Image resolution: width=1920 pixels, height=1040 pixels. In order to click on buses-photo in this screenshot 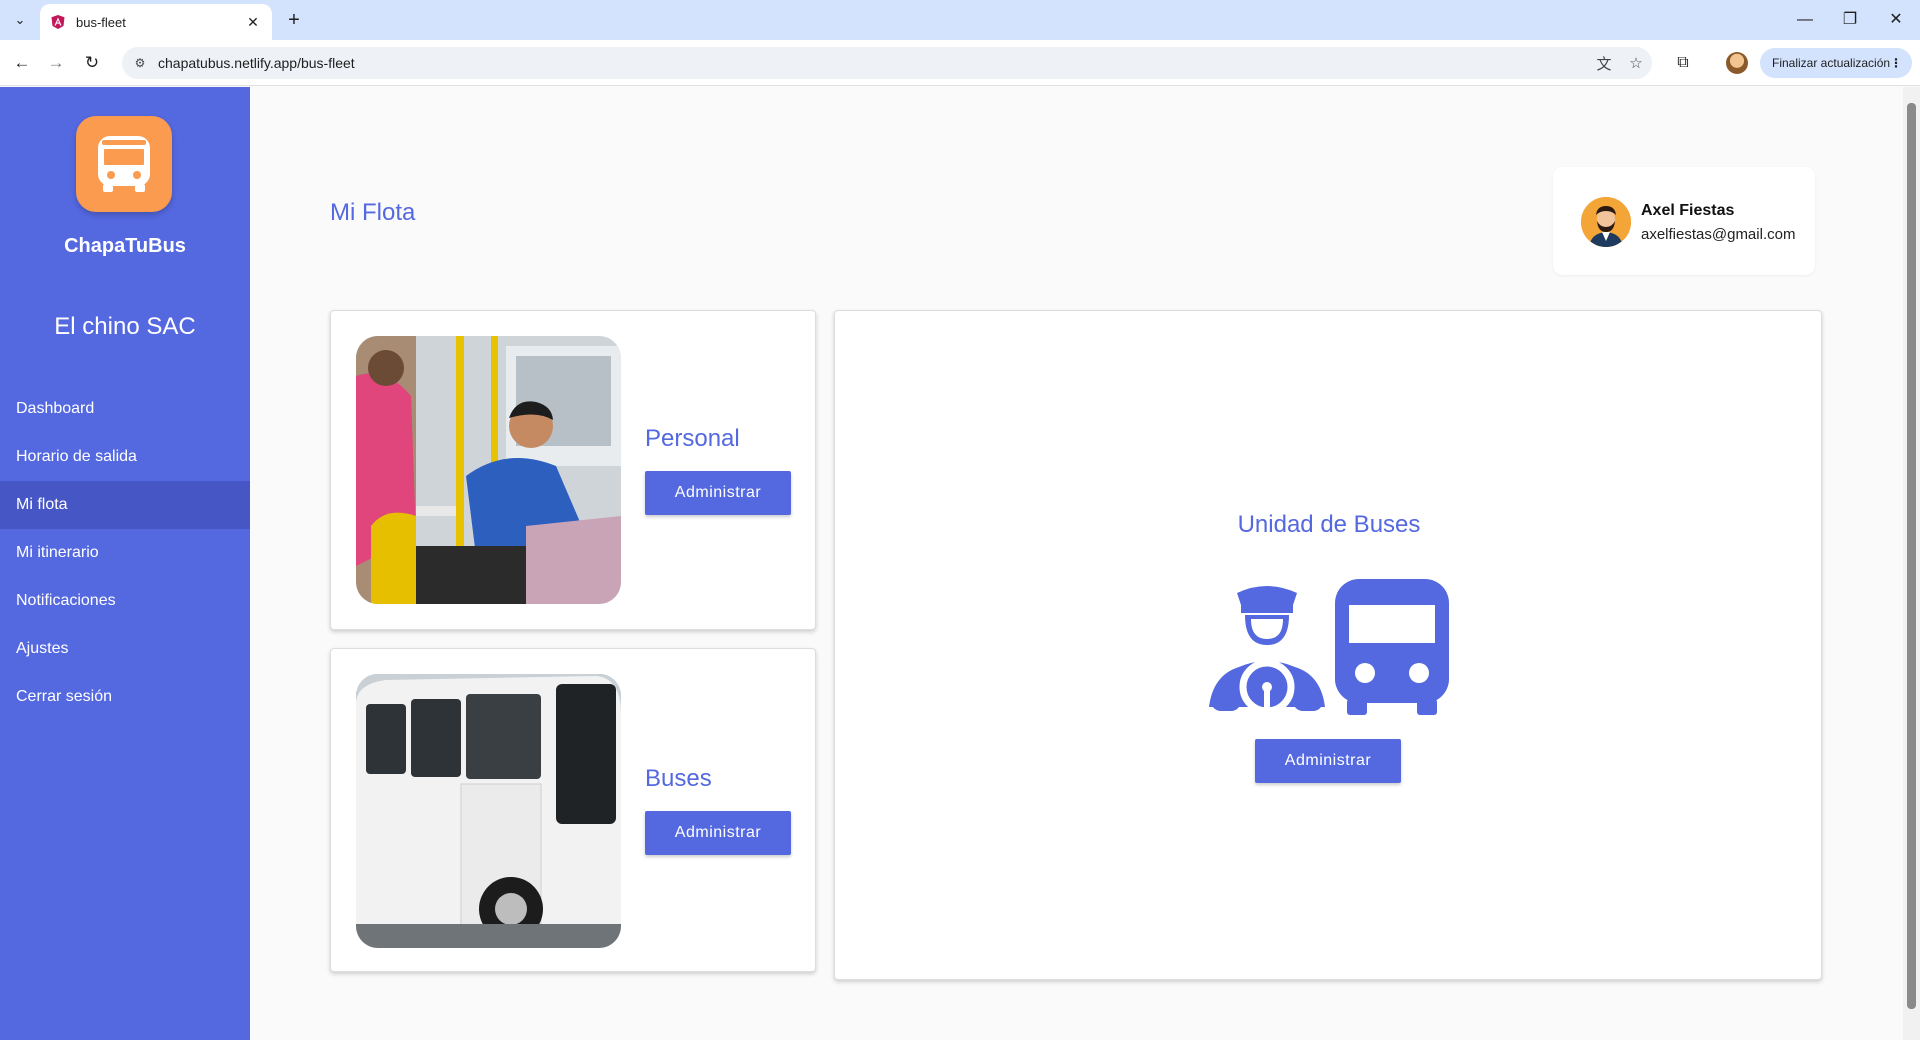, I will do `click(488, 811)`.